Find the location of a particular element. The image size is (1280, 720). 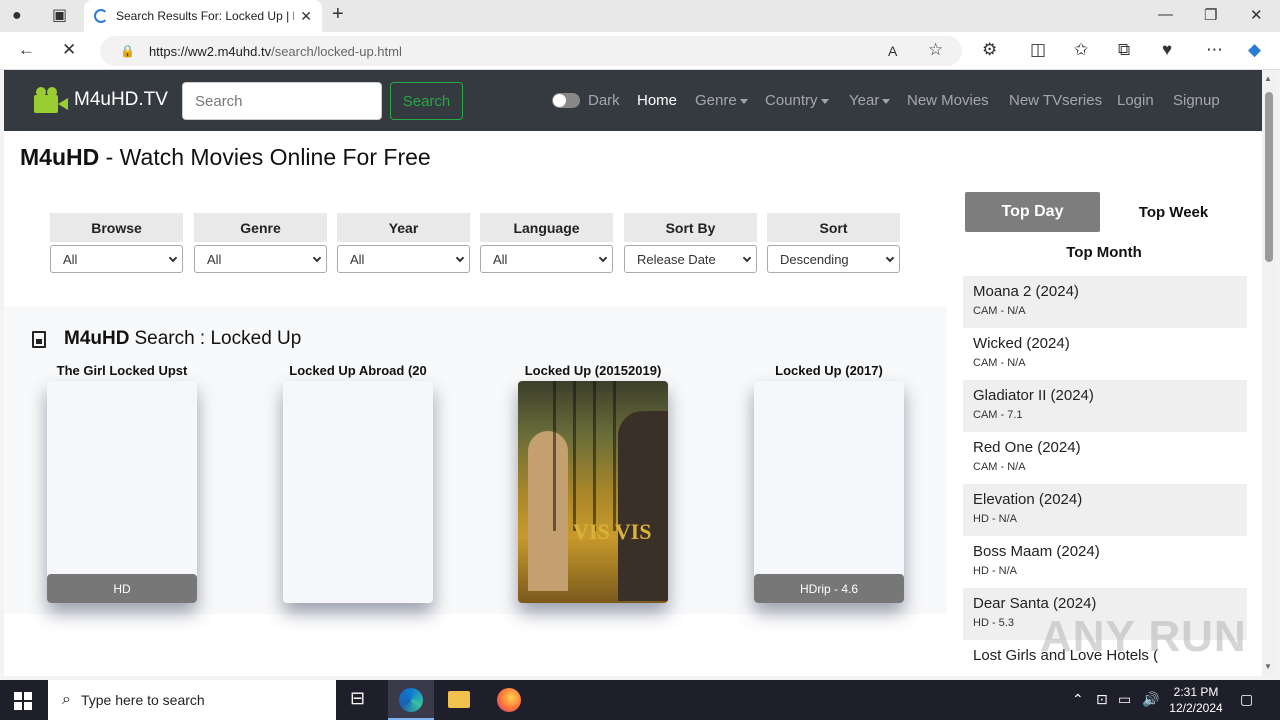

nav-year: Year is located at coordinates (870, 100).